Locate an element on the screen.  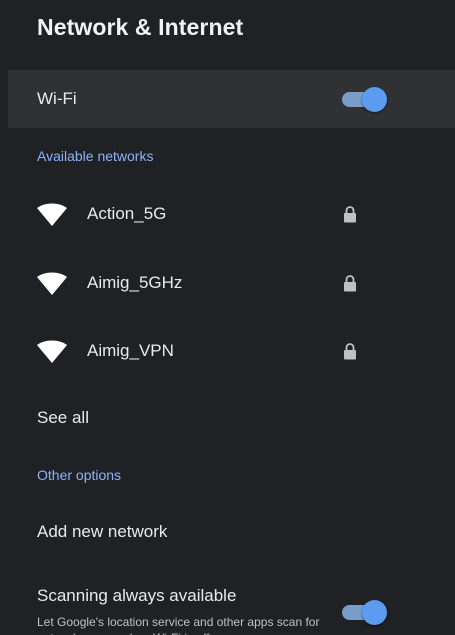
scanning-title: Scanning always available is located at coordinates (137, 595).